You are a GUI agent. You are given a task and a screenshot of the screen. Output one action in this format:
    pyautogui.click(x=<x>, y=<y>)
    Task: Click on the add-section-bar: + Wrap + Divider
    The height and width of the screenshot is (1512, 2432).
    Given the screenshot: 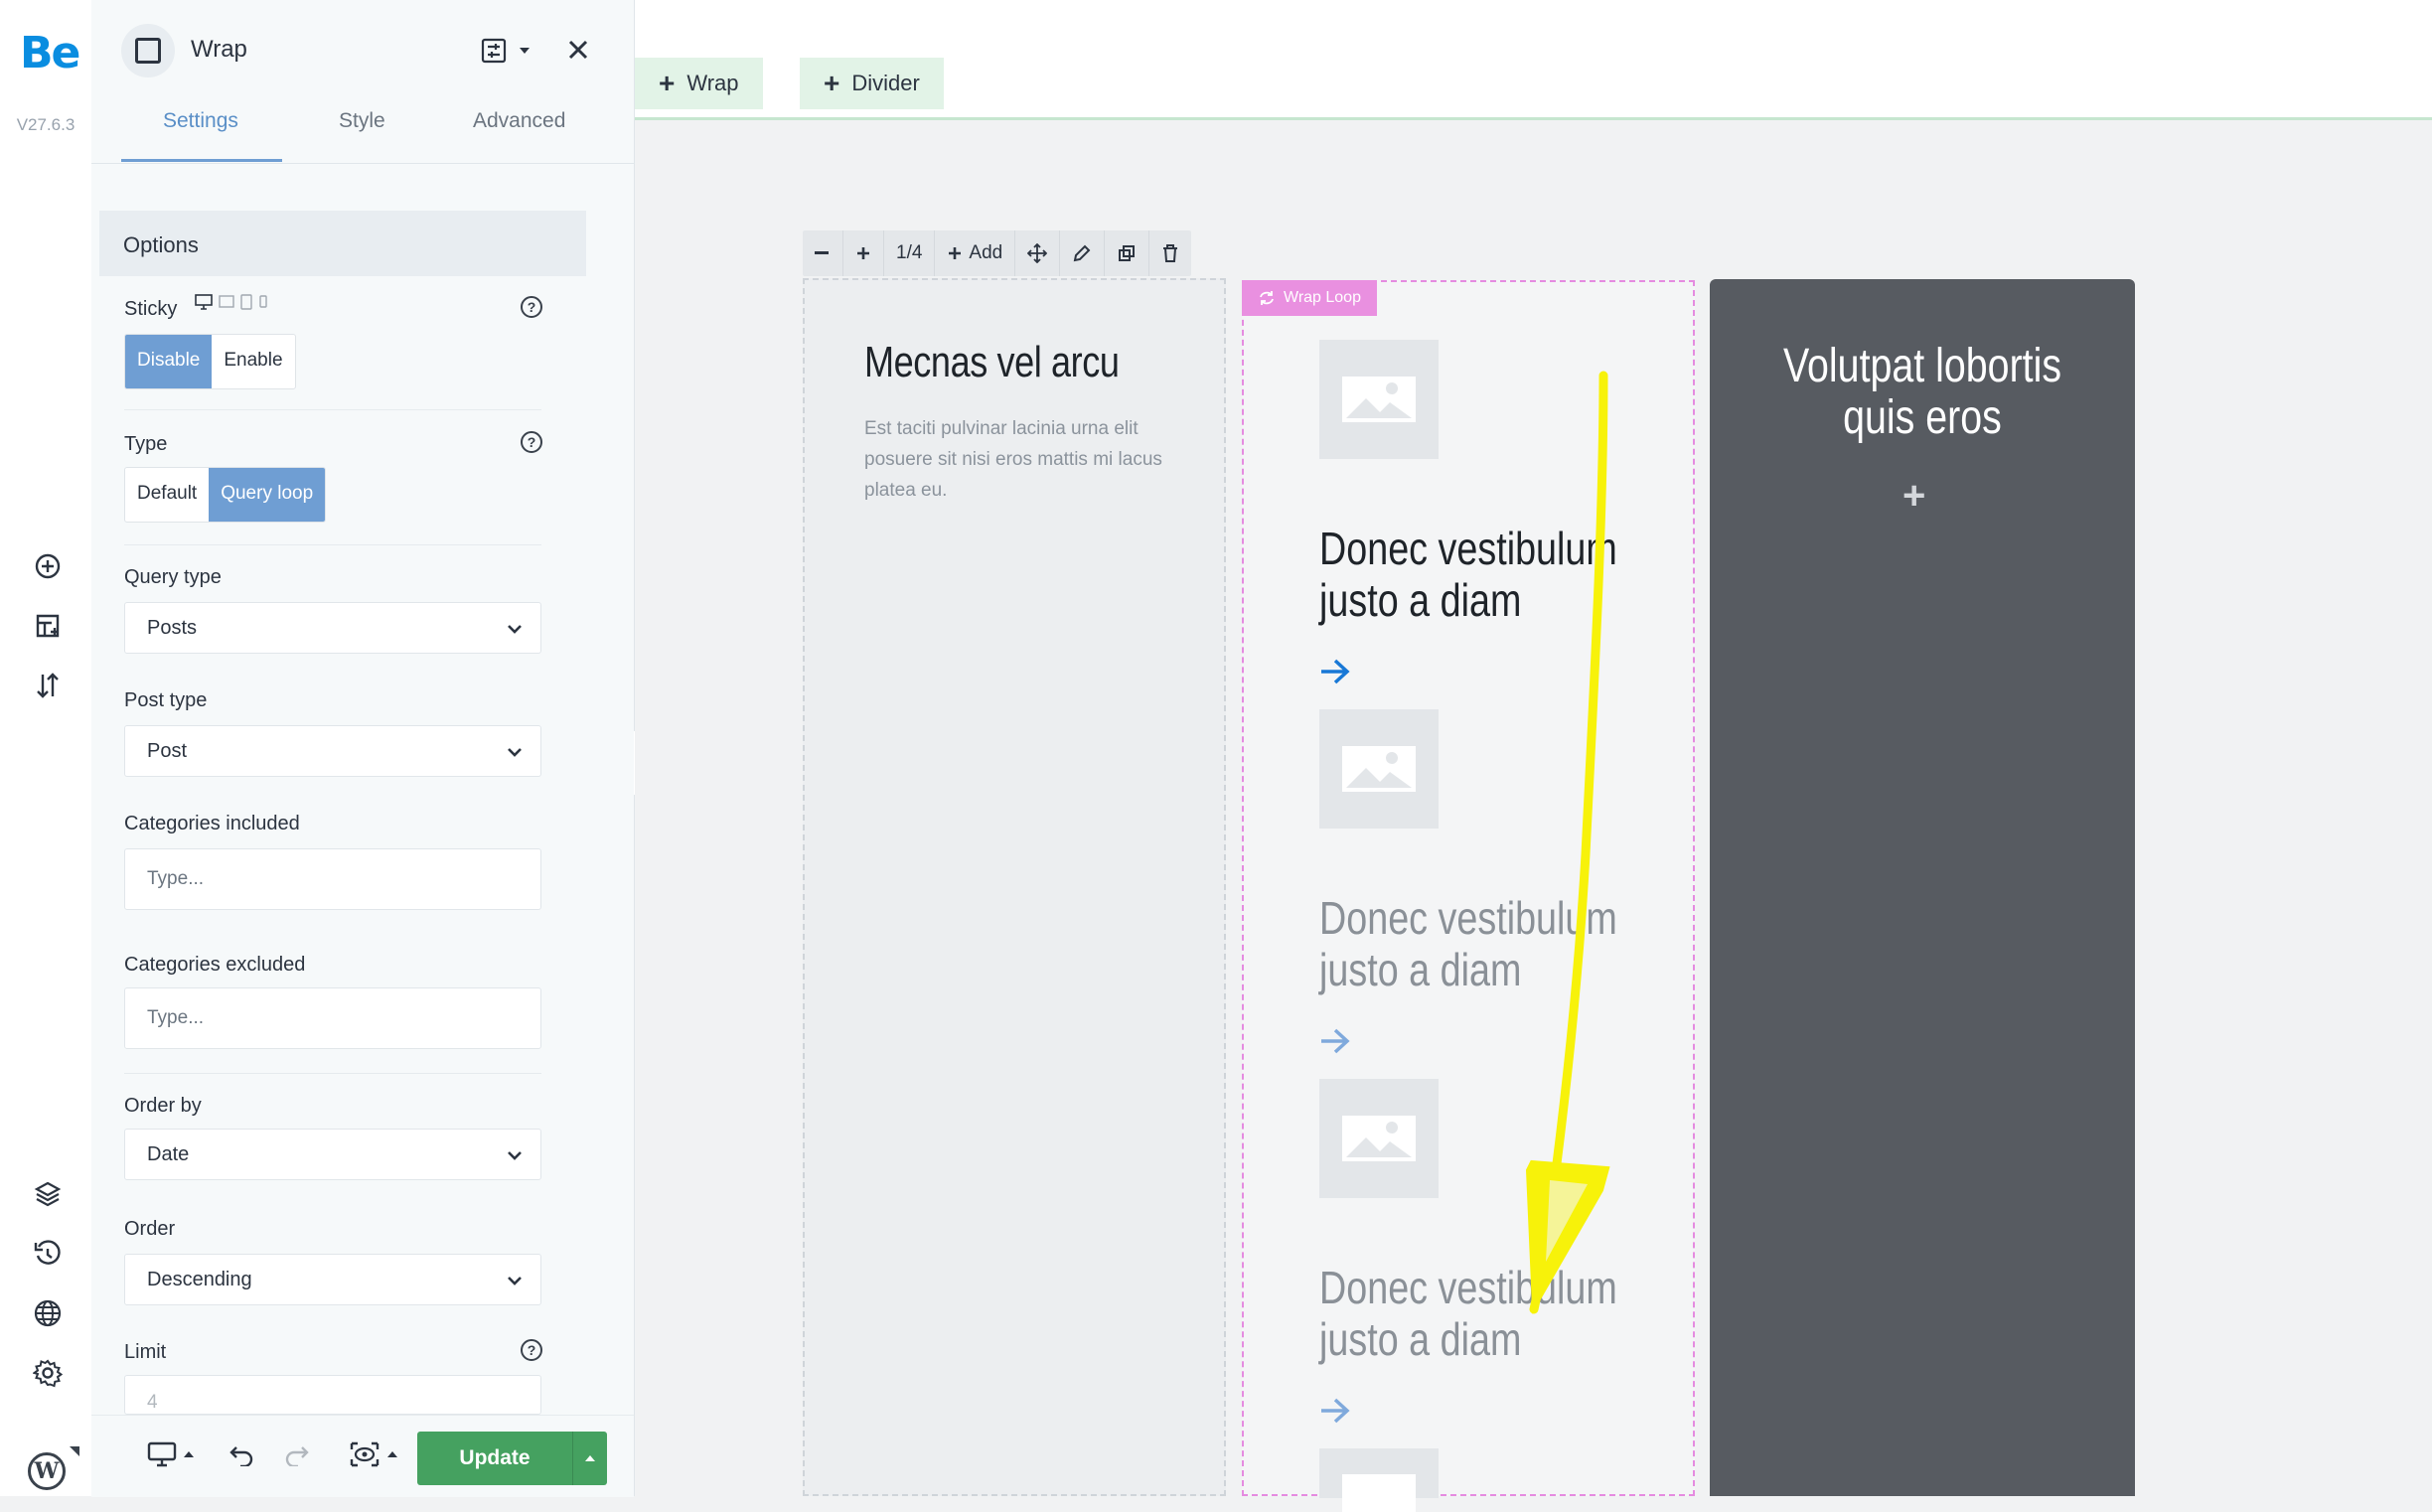 What is the action you would take?
    pyautogui.click(x=1533, y=60)
    